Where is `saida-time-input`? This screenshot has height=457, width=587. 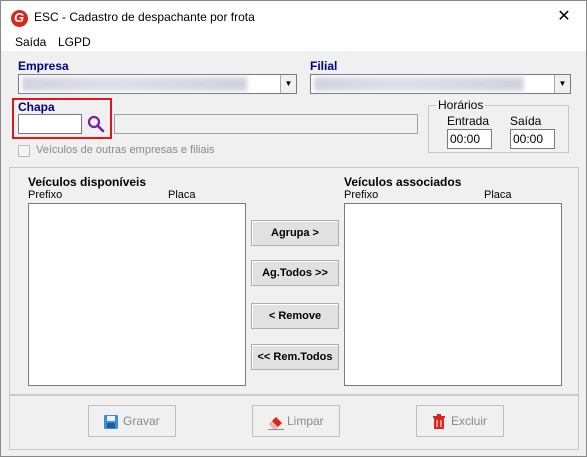
saida-time-input is located at coordinates (532, 139).